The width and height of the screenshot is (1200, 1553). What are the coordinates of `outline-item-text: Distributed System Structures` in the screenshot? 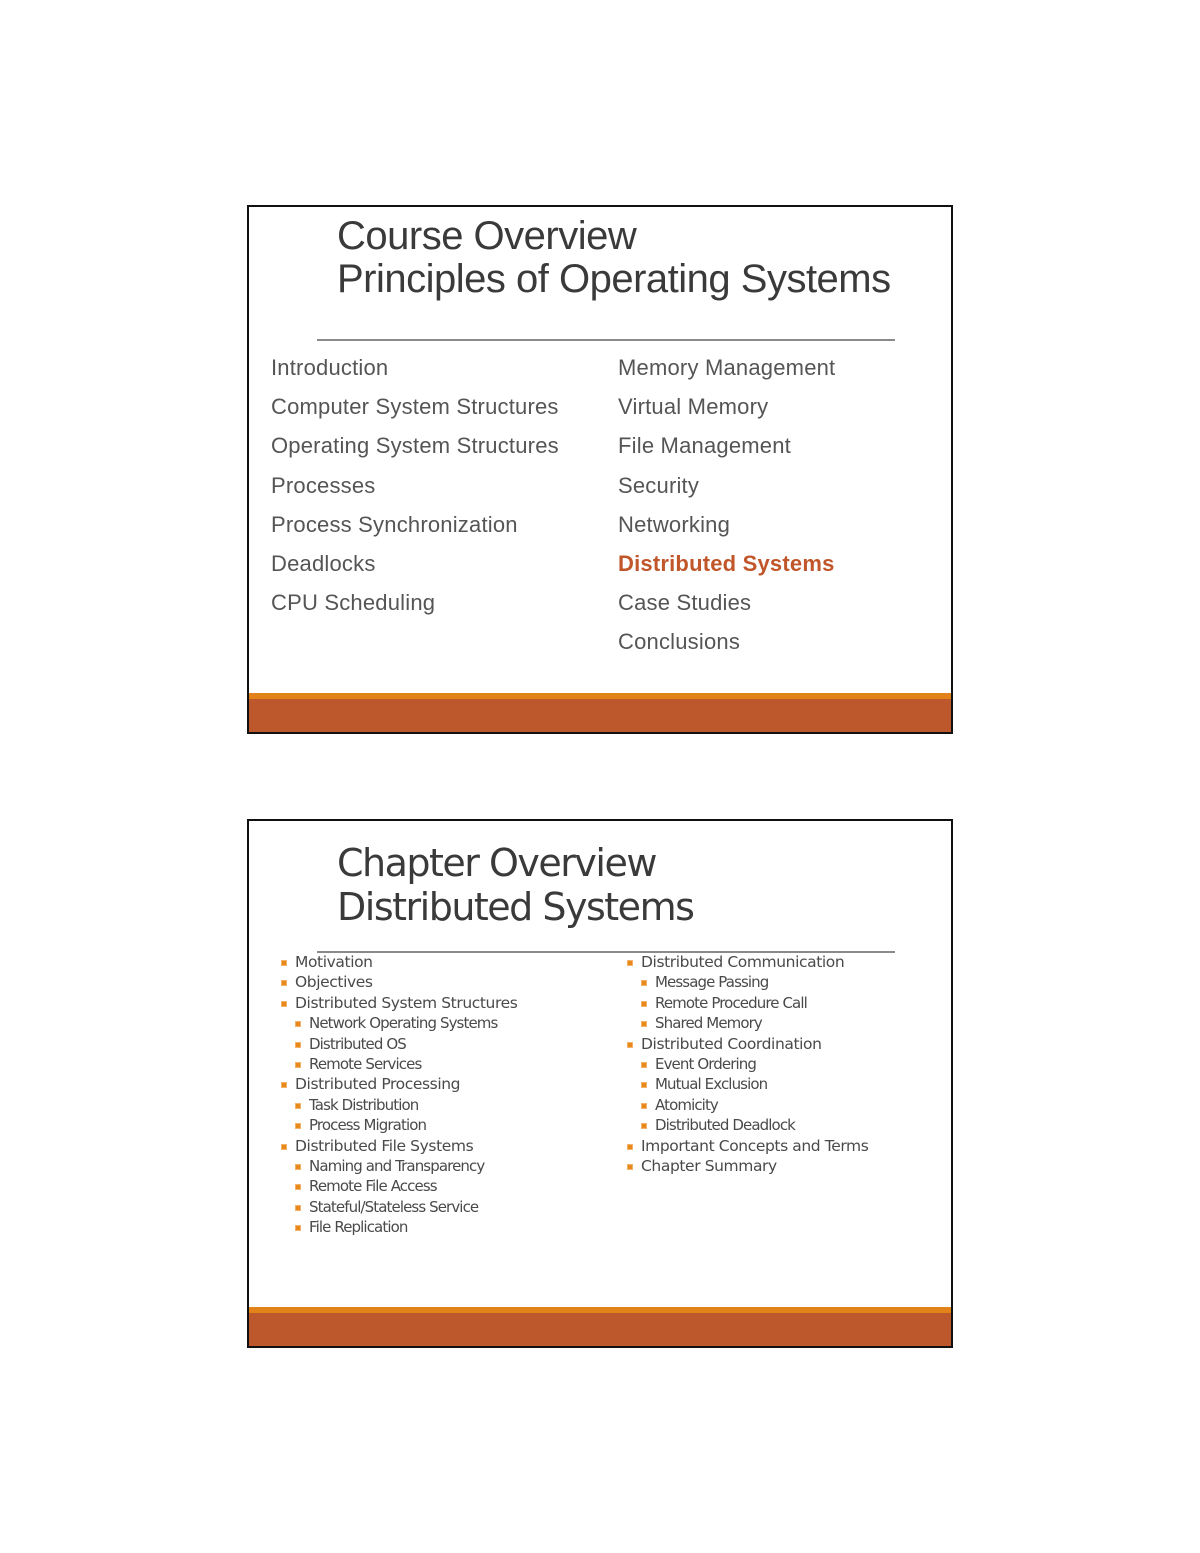 It's located at (406, 1002).